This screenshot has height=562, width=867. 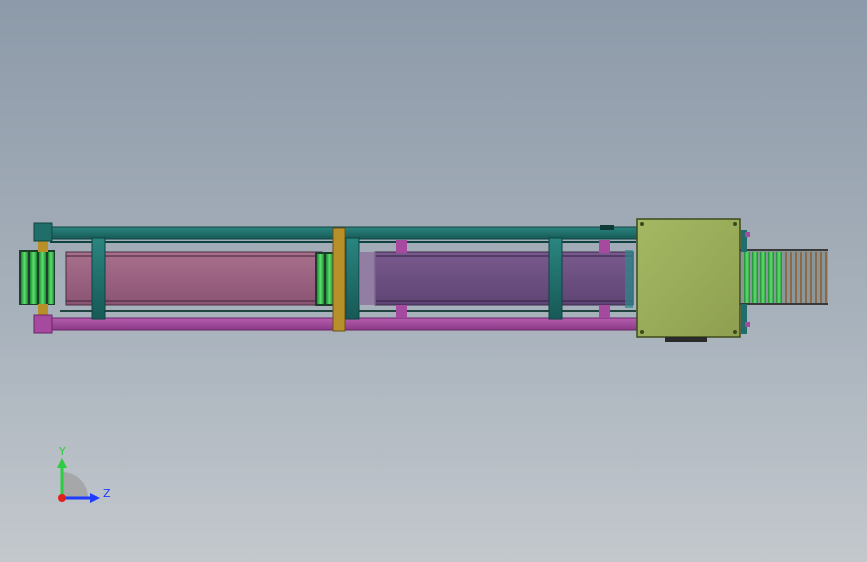 I want to click on motor-control-box, so click(x=688, y=280).